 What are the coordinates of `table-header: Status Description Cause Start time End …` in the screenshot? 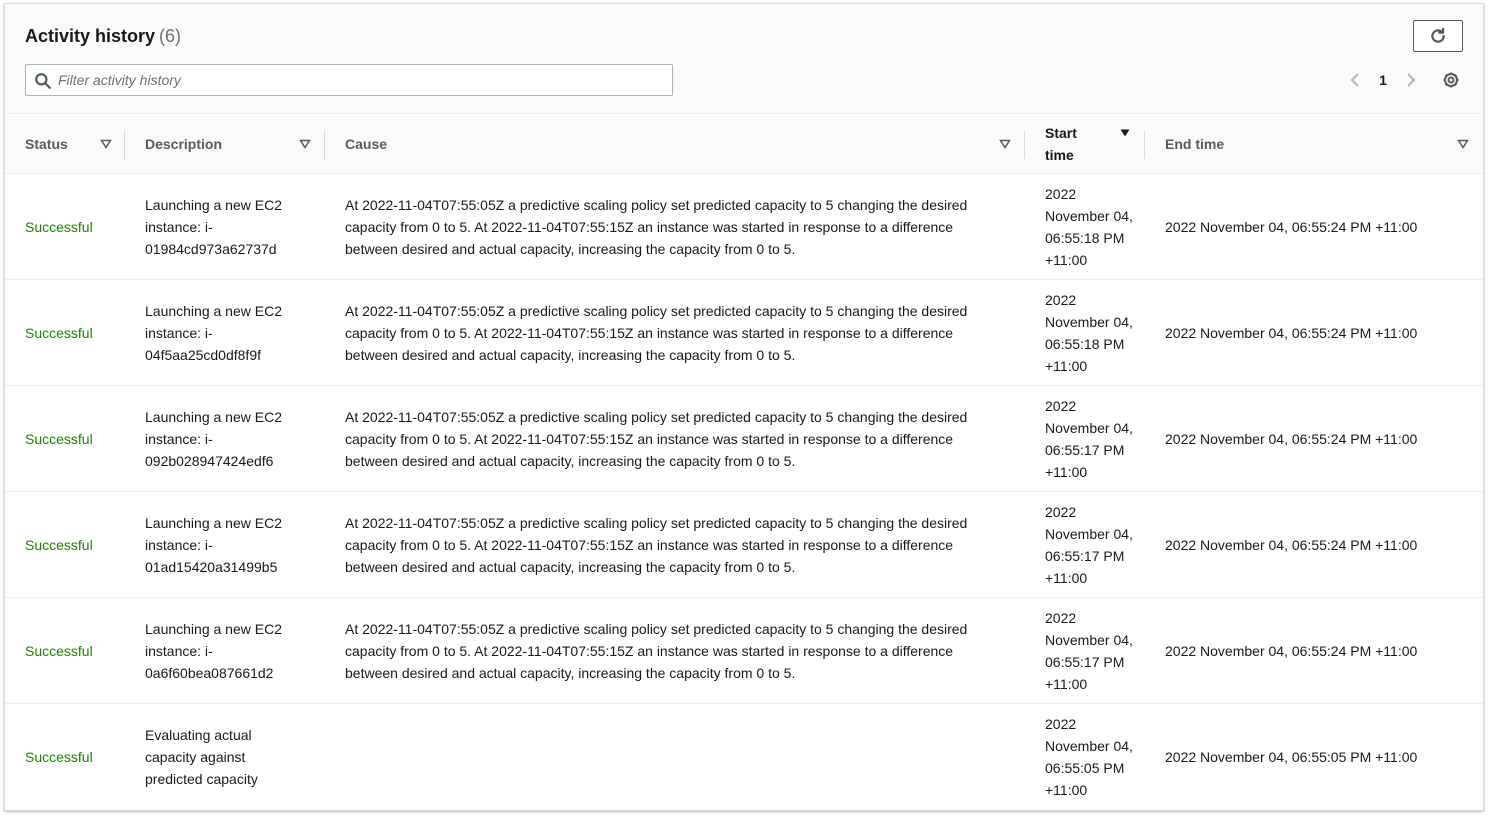 It's located at (744, 144).